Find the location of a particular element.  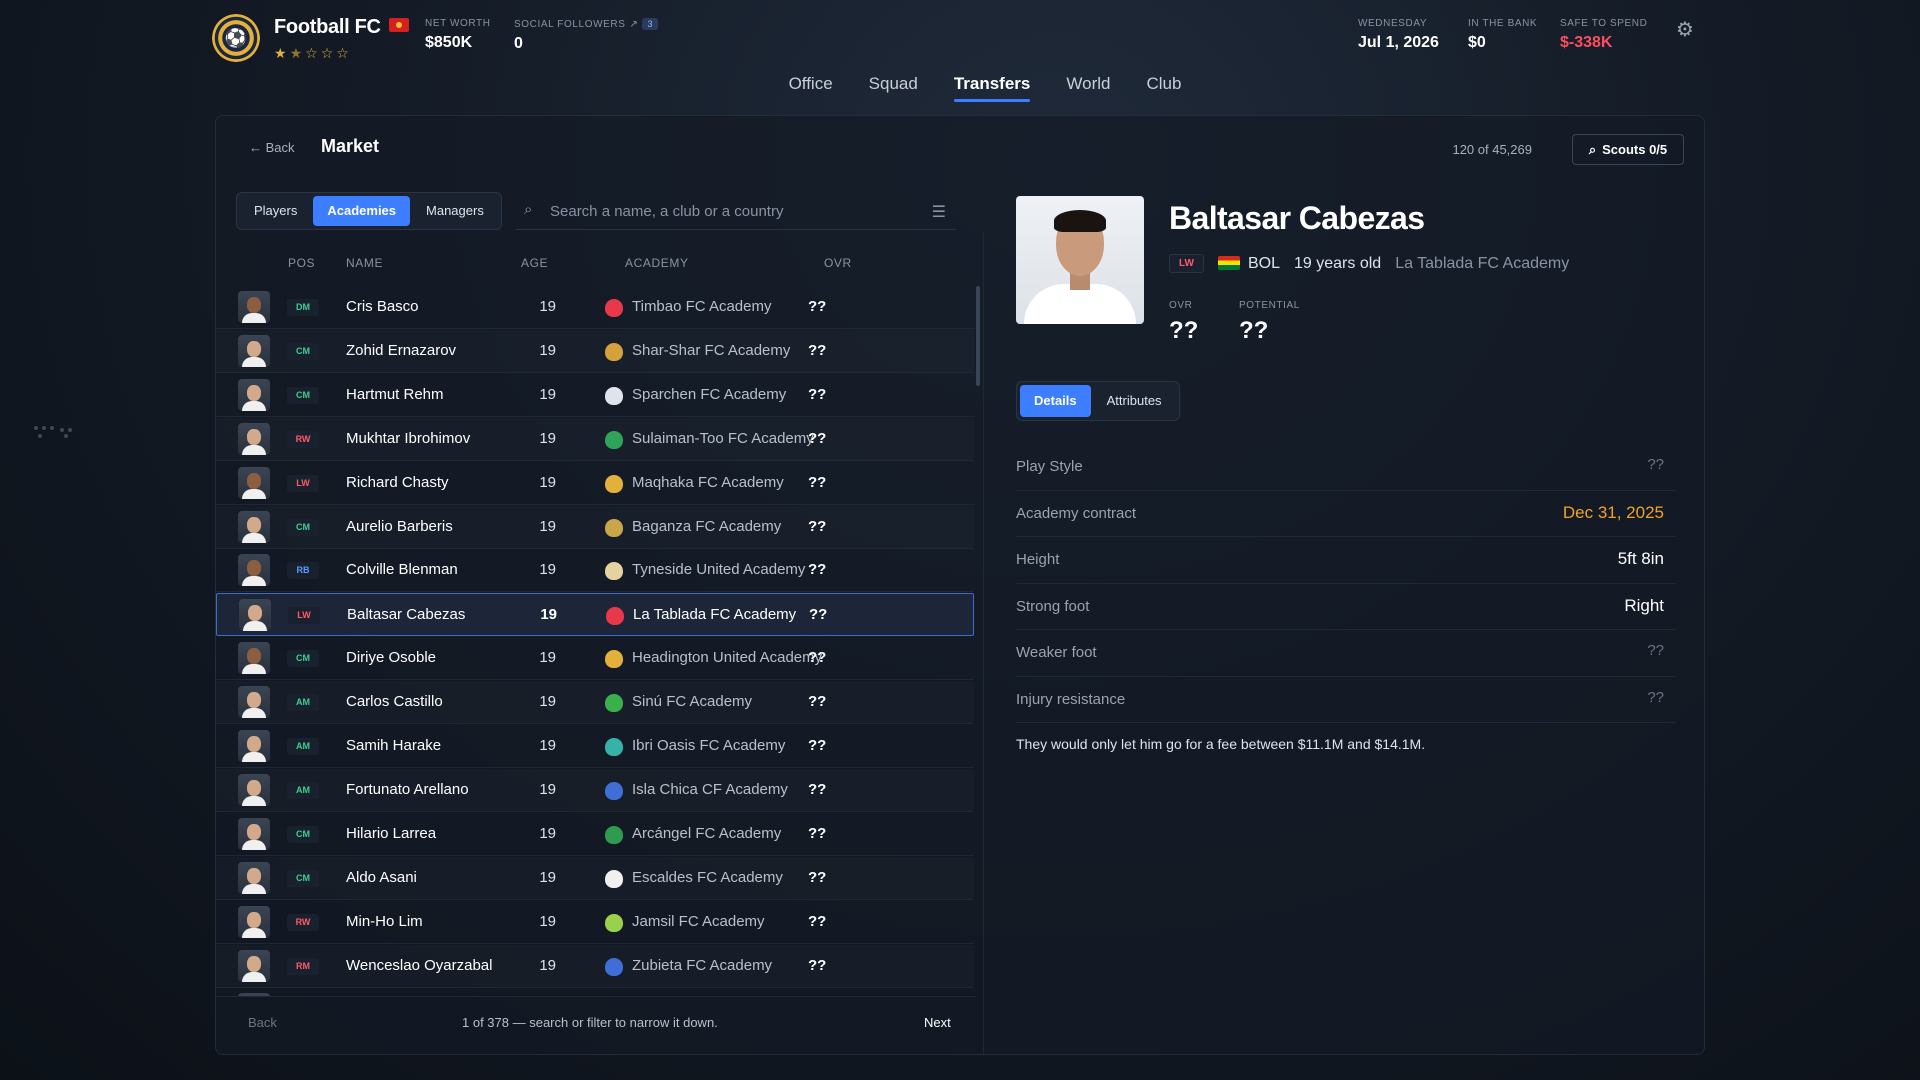

position-badge: RW is located at coordinates (303, 922).